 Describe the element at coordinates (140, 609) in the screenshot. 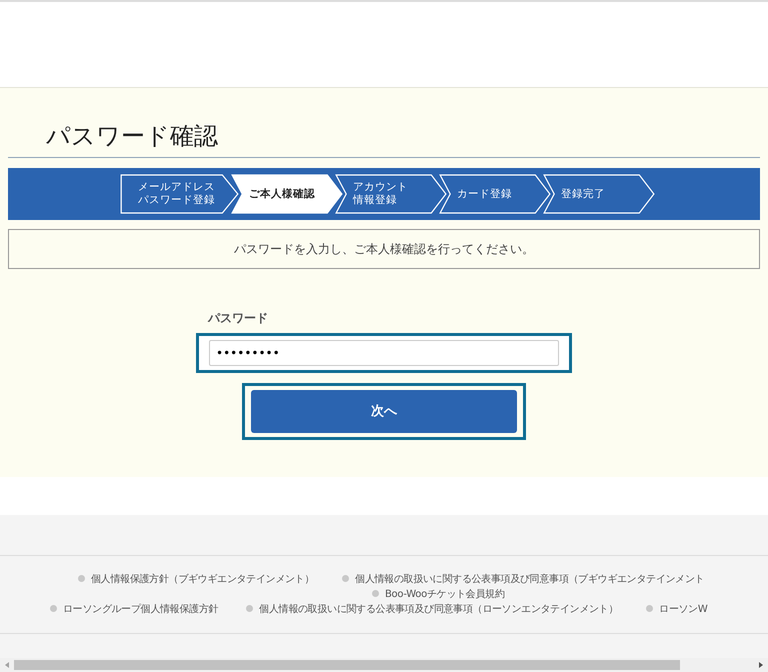

I see `footer-link: ローソングループ個人情報保護方針` at that location.